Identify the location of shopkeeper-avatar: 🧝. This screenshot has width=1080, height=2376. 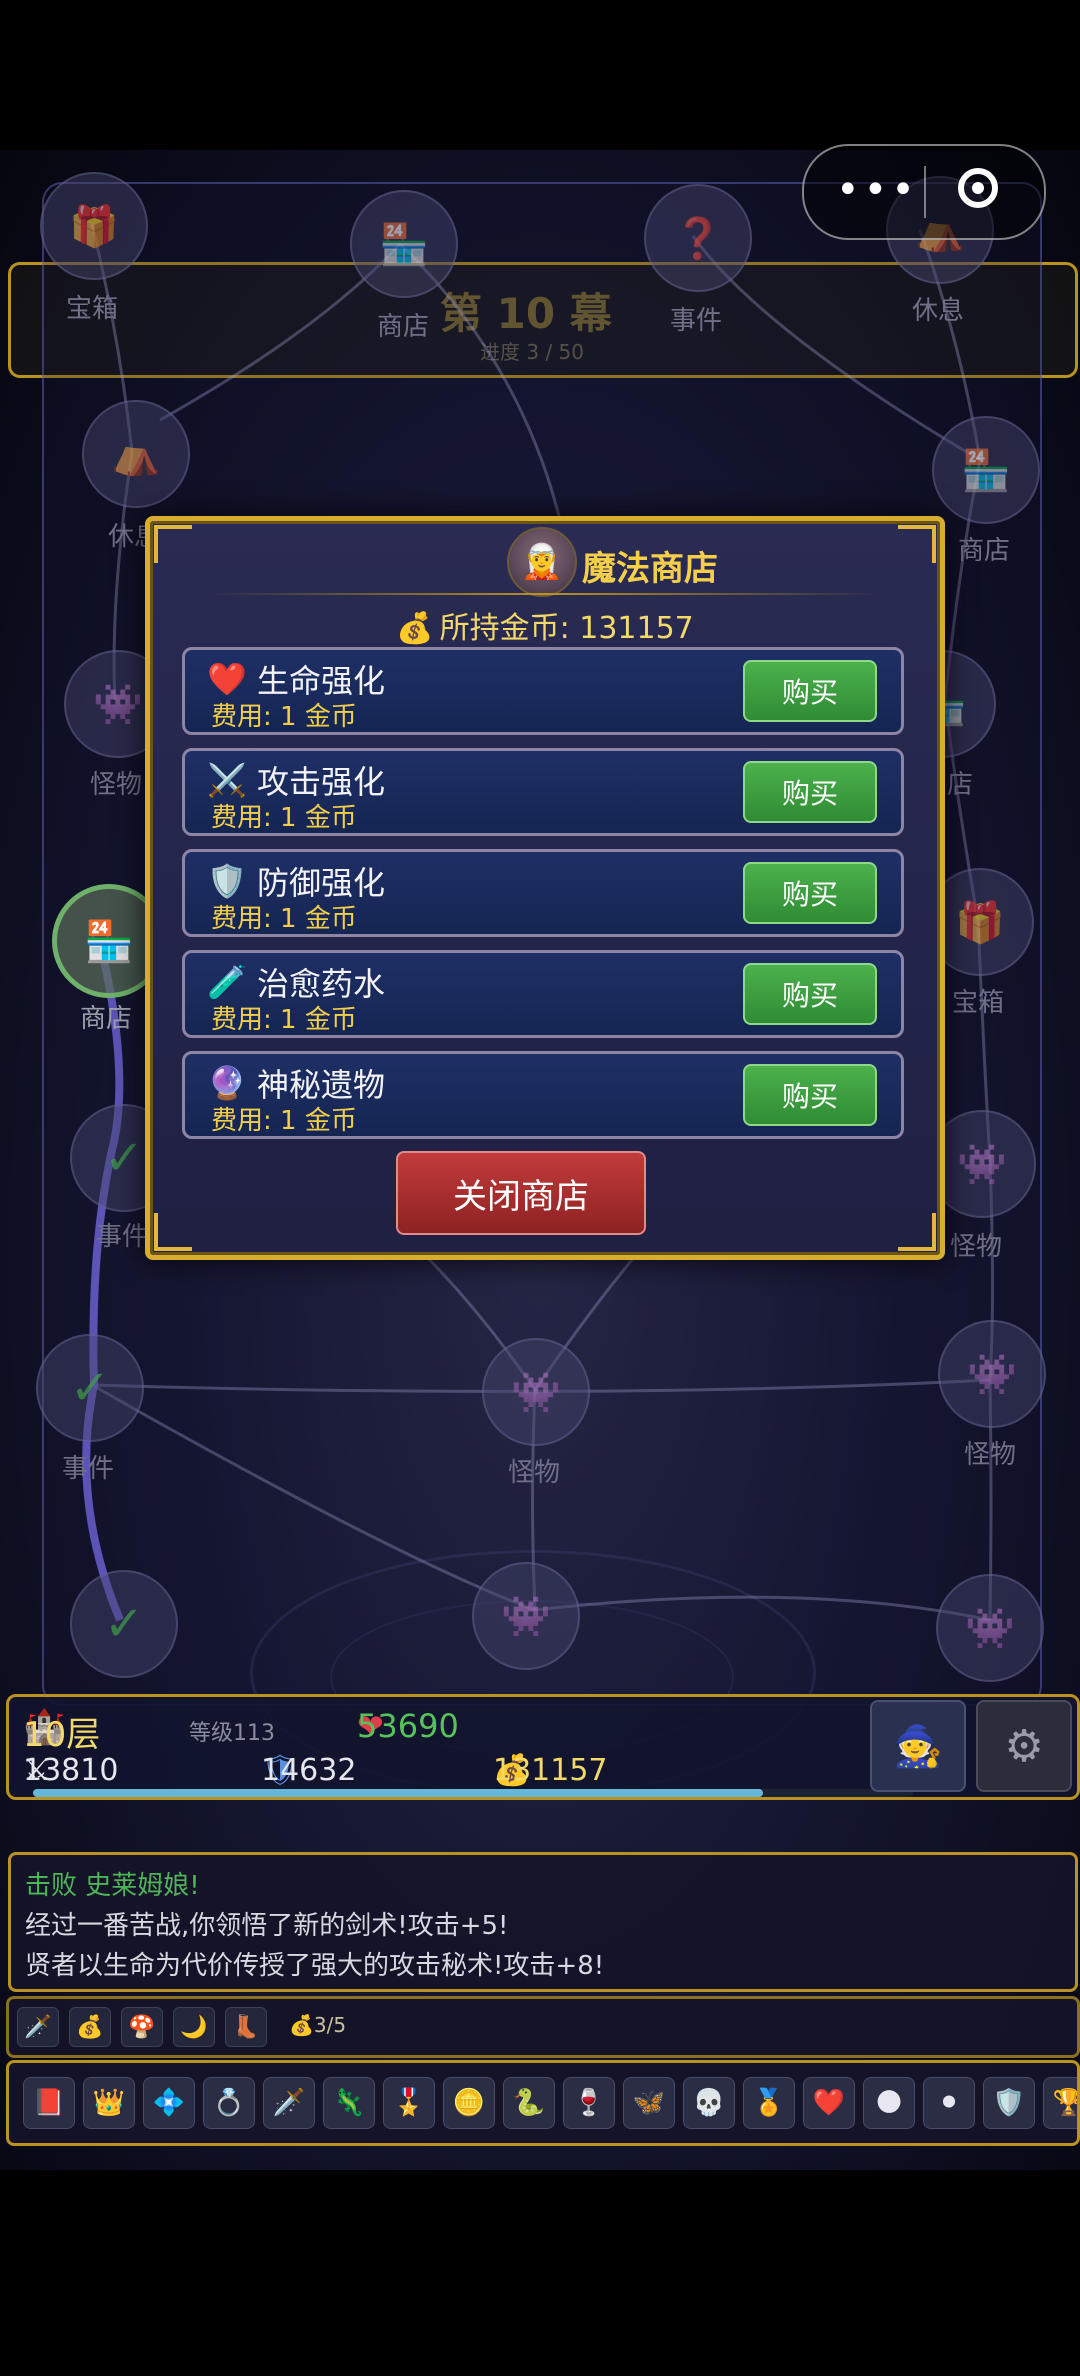
(542, 562).